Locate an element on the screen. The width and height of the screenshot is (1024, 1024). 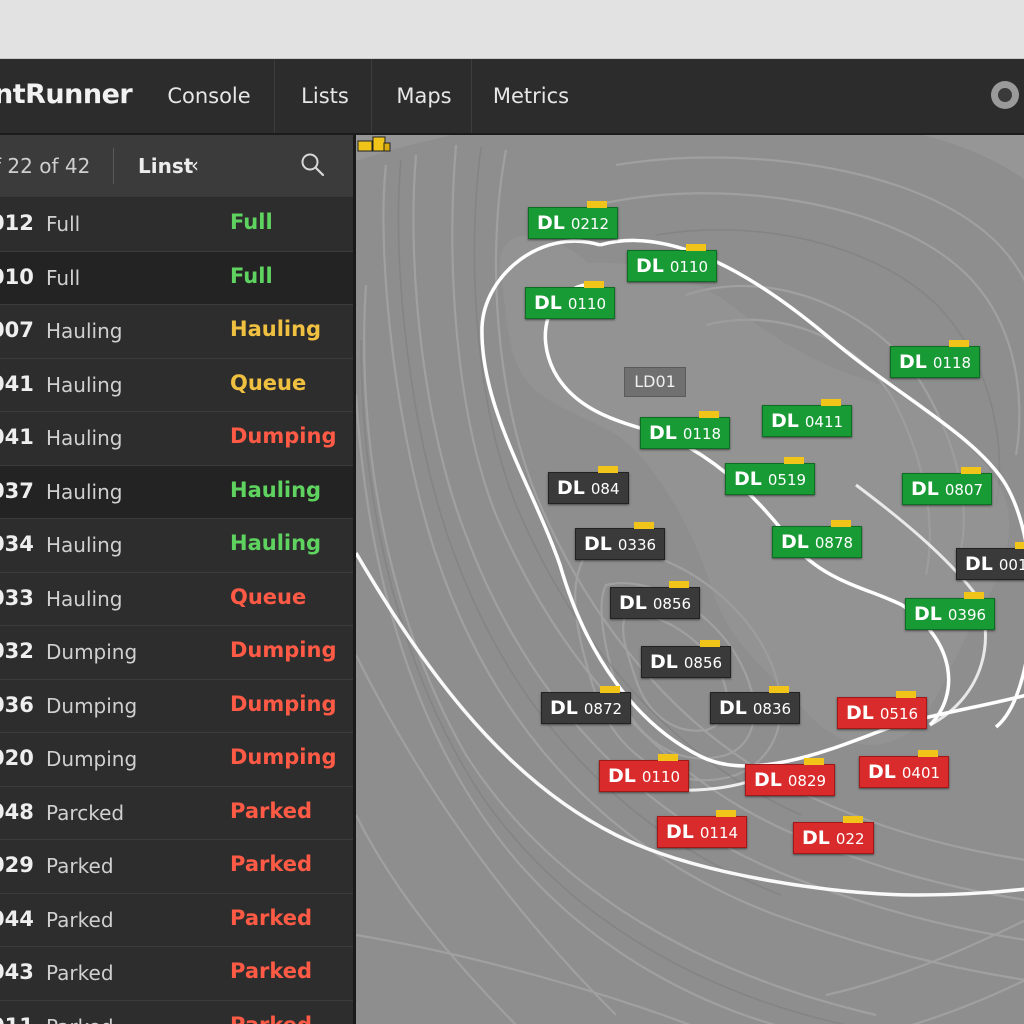
nav-metrics: Metrics is located at coordinates (531, 96).